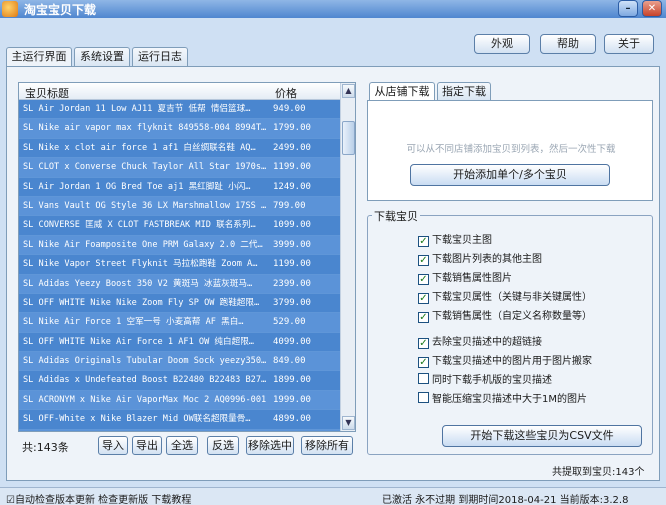  I want to click on option-checkbox: ✓ 去除宝贝描述中的超链接, so click(480, 343).